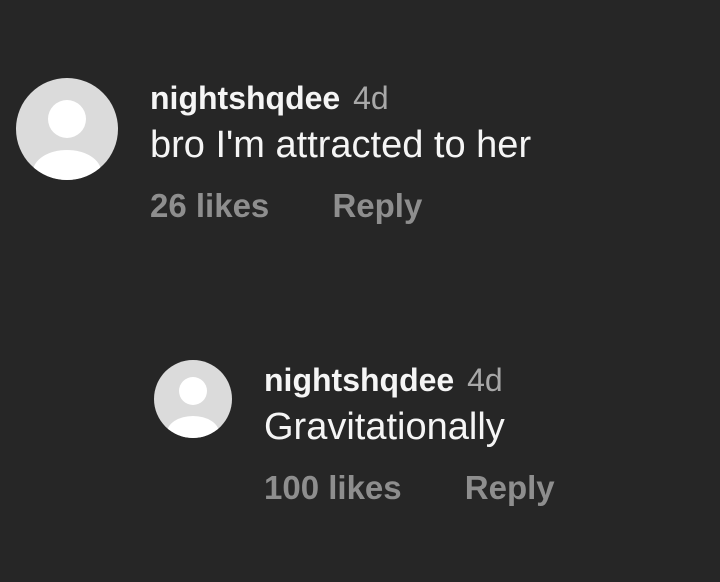  I want to click on reply-timestamp: 4d, so click(485, 380).